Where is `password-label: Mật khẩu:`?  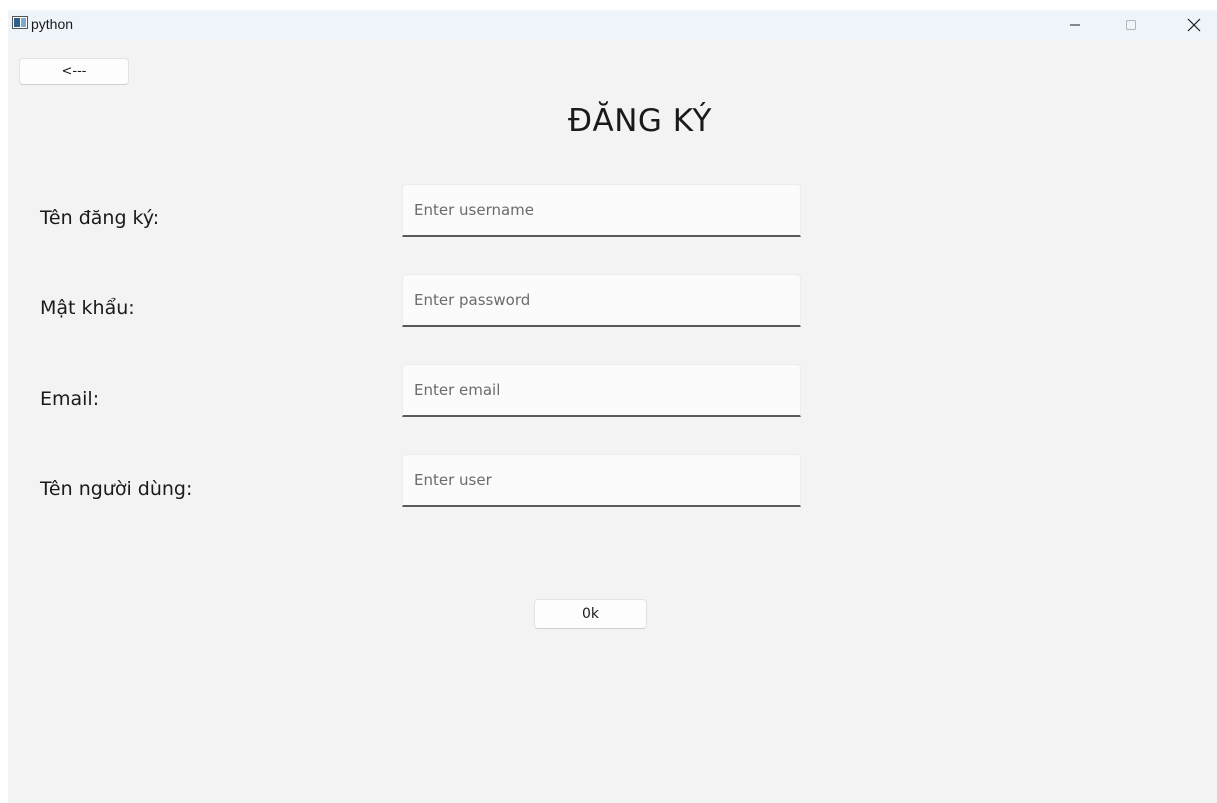 password-label: Mật khẩu: is located at coordinates (87, 308).